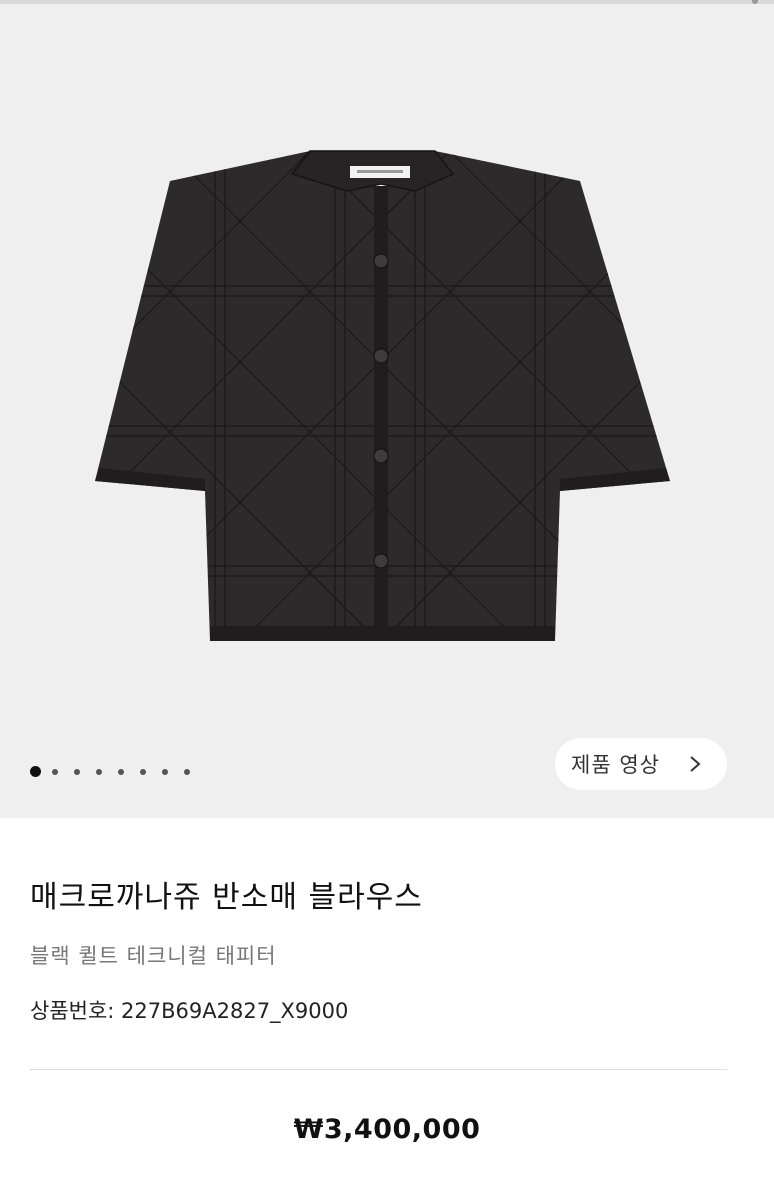 The width and height of the screenshot is (774, 1200). Describe the element at coordinates (695, 764) in the screenshot. I see `chevron-right-icon` at that location.